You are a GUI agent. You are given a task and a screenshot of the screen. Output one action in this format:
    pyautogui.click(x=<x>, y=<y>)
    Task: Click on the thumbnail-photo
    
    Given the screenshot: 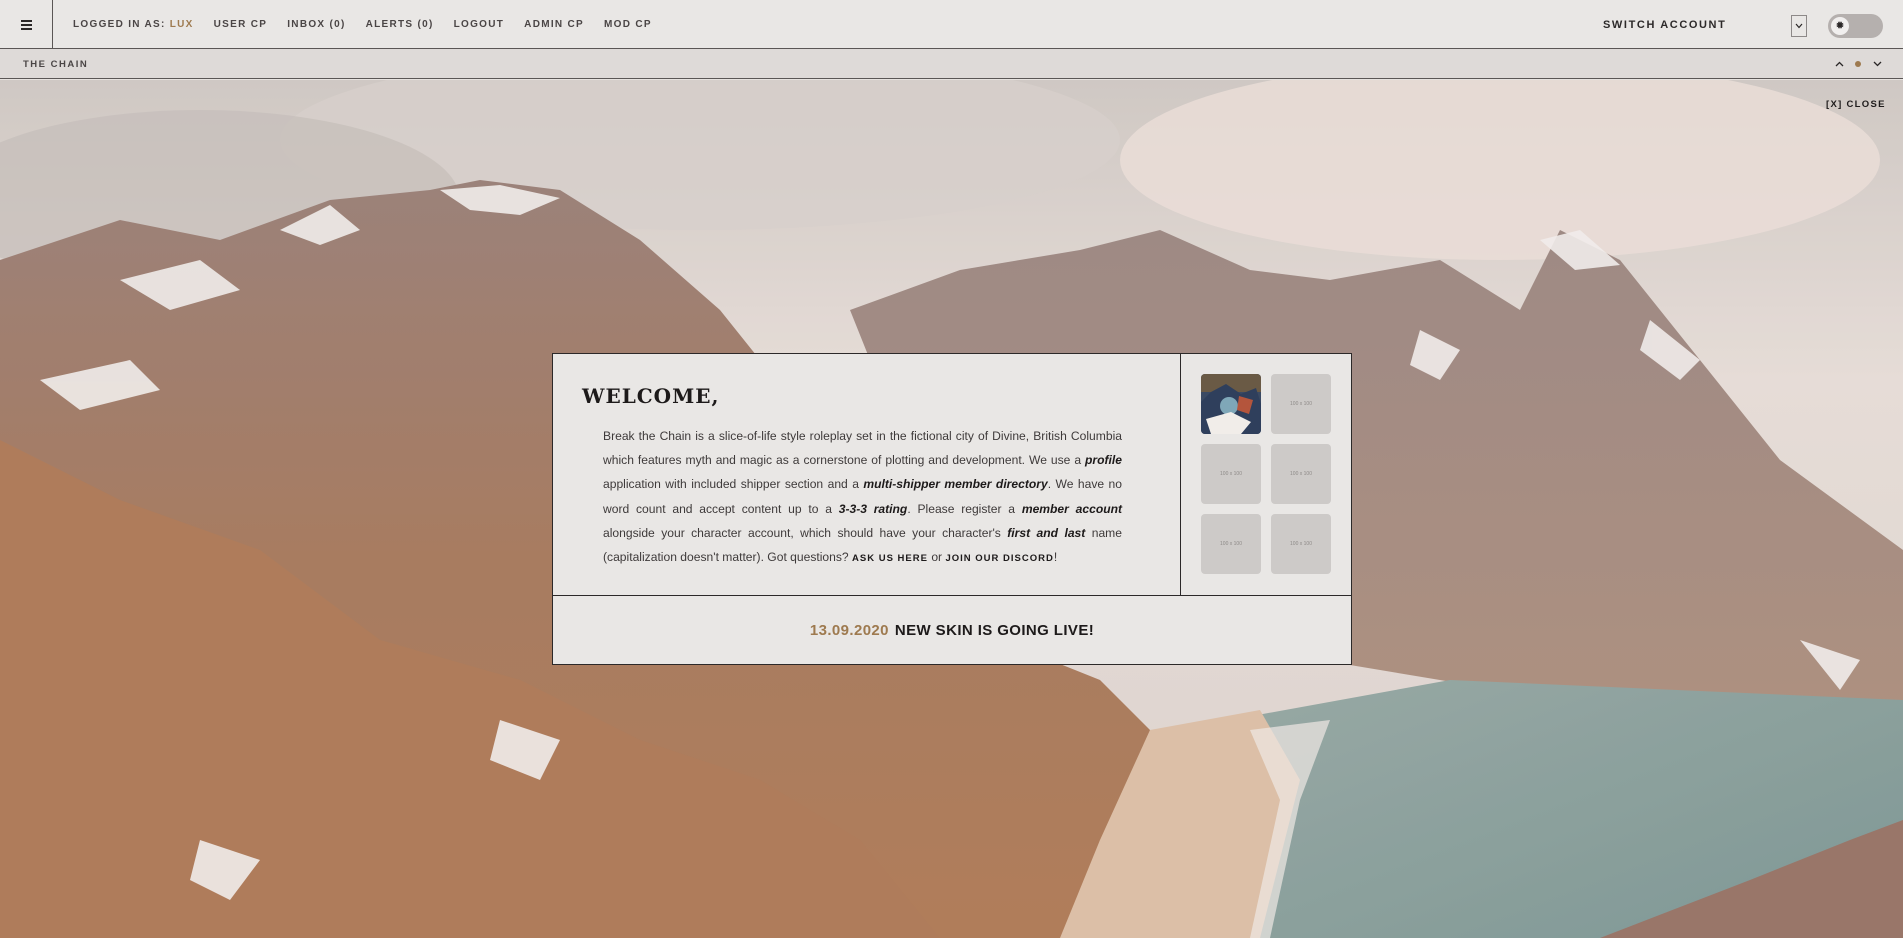 What is the action you would take?
    pyautogui.click(x=1231, y=404)
    